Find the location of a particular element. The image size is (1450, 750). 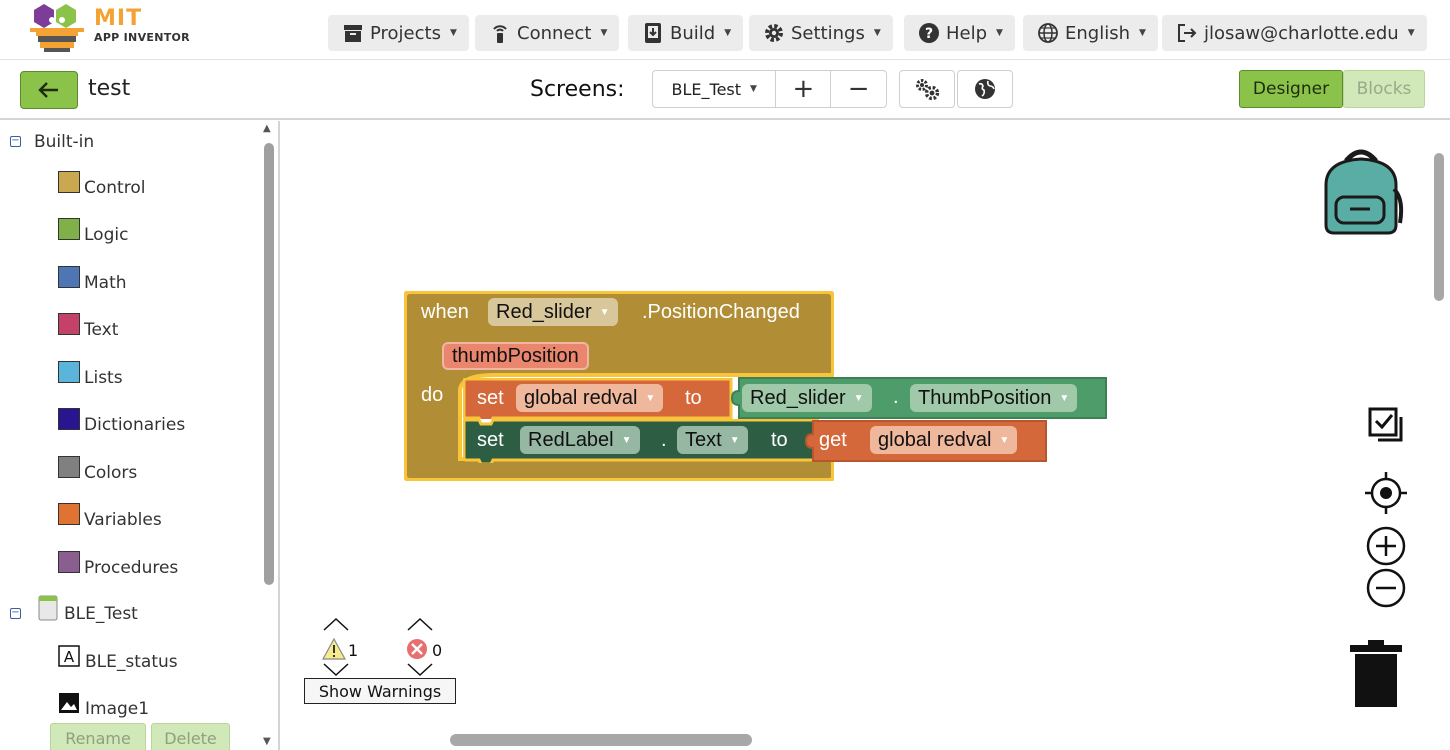

build-menu: Build ▼ is located at coordinates (686, 33).